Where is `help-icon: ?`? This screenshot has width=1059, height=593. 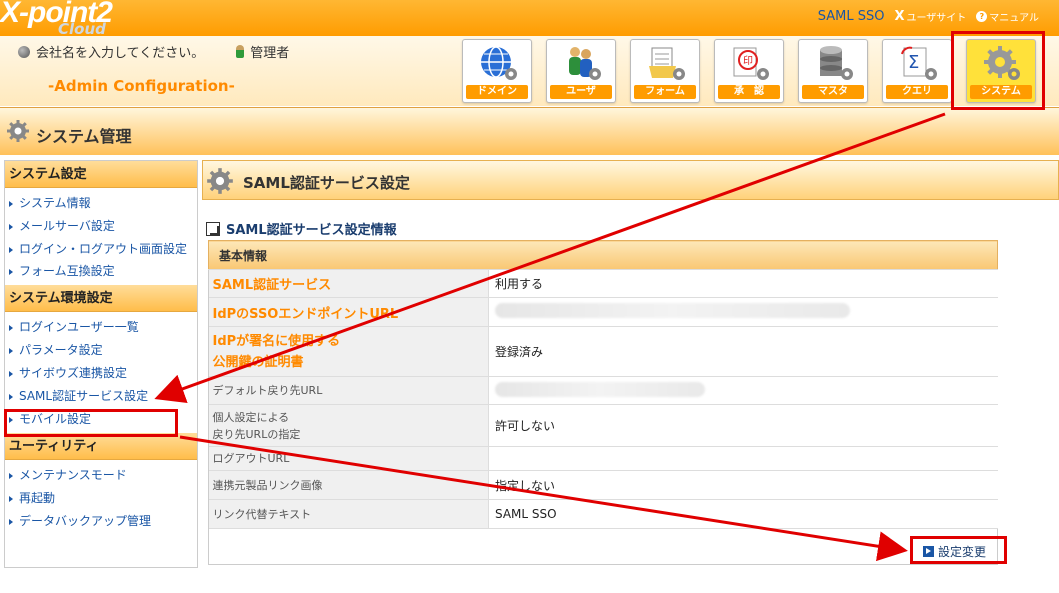
help-icon: ? is located at coordinates (982, 16).